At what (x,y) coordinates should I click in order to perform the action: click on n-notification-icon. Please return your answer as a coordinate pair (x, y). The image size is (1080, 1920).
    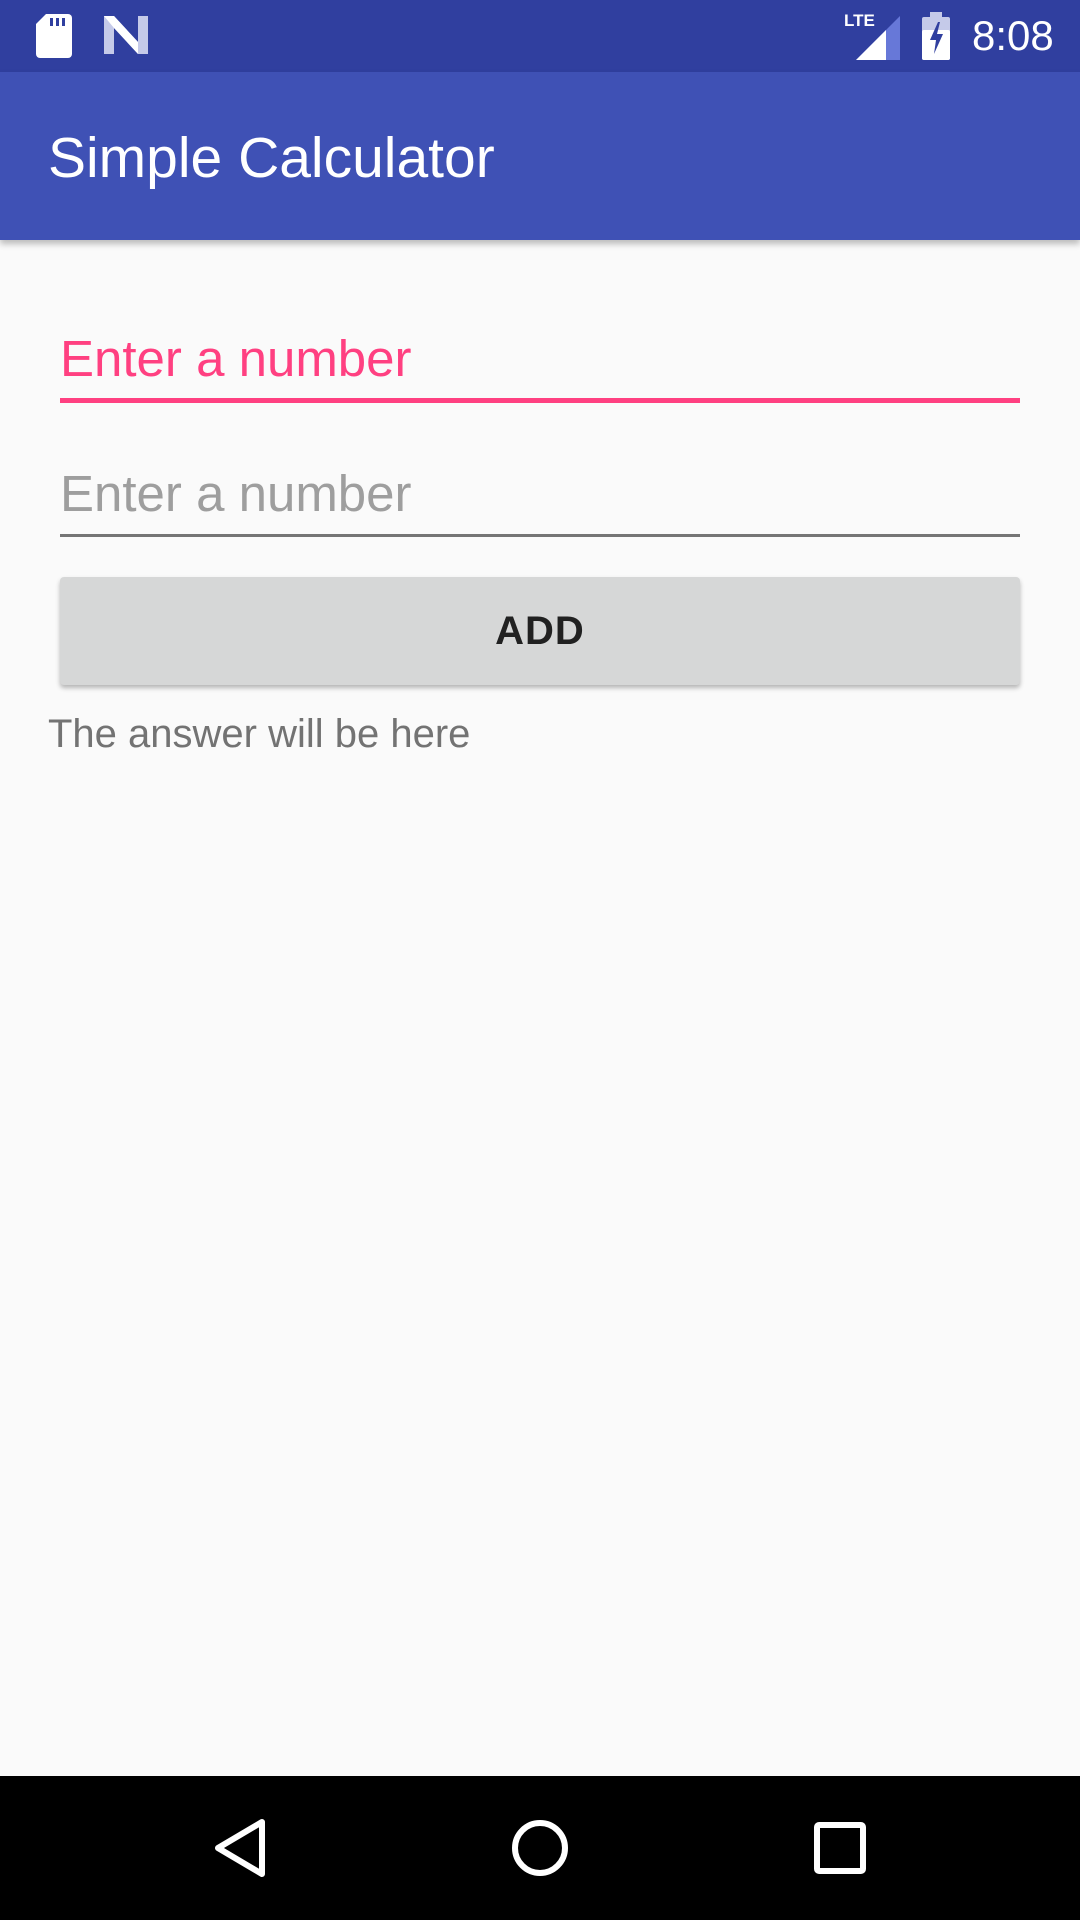
    Looking at the image, I should click on (126, 35).